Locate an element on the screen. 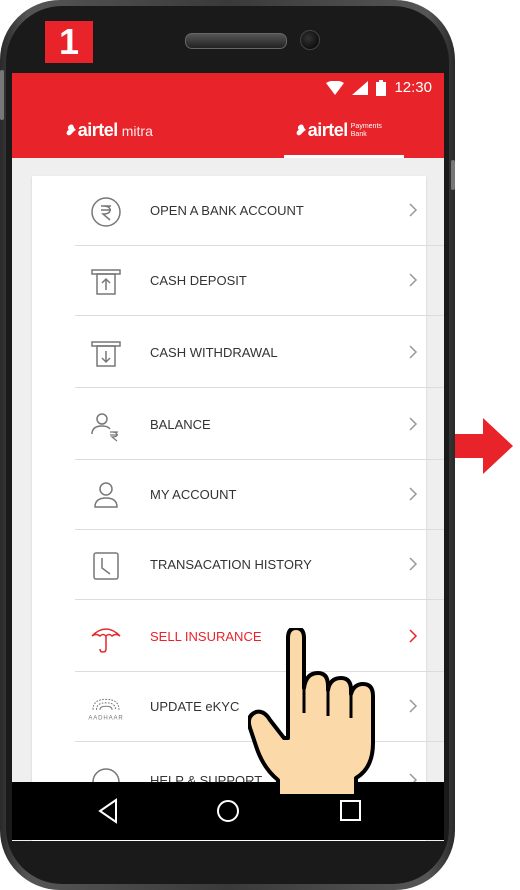 The height and width of the screenshot is (890, 520). menu-label: UPDATE eKYC is located at coordinates (195, 706).